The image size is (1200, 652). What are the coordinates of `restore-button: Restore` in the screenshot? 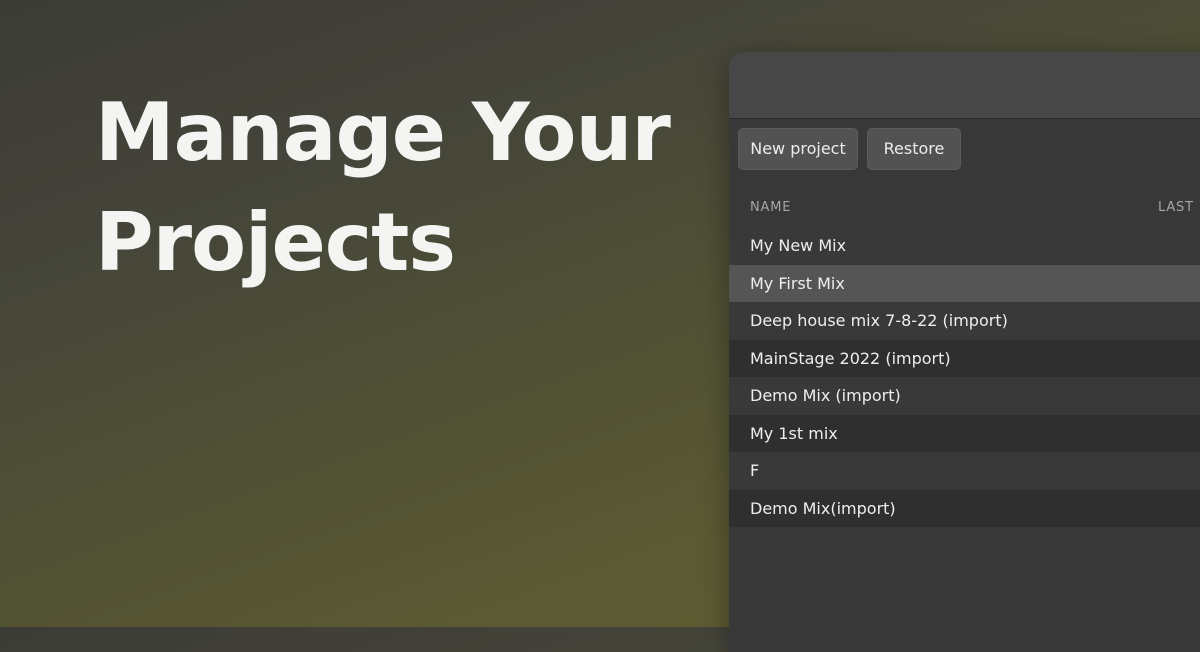 It's located at (914, 149).